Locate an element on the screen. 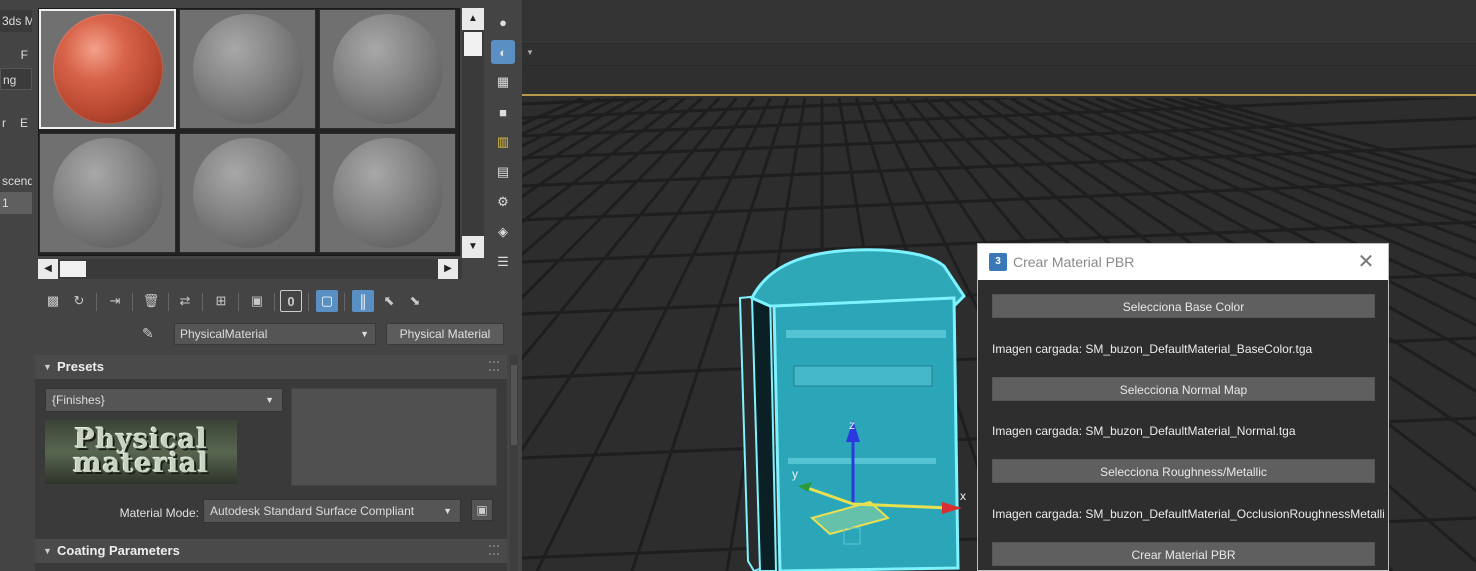  material-id-channel-icon: 0 is located at coordinates (291, 301).